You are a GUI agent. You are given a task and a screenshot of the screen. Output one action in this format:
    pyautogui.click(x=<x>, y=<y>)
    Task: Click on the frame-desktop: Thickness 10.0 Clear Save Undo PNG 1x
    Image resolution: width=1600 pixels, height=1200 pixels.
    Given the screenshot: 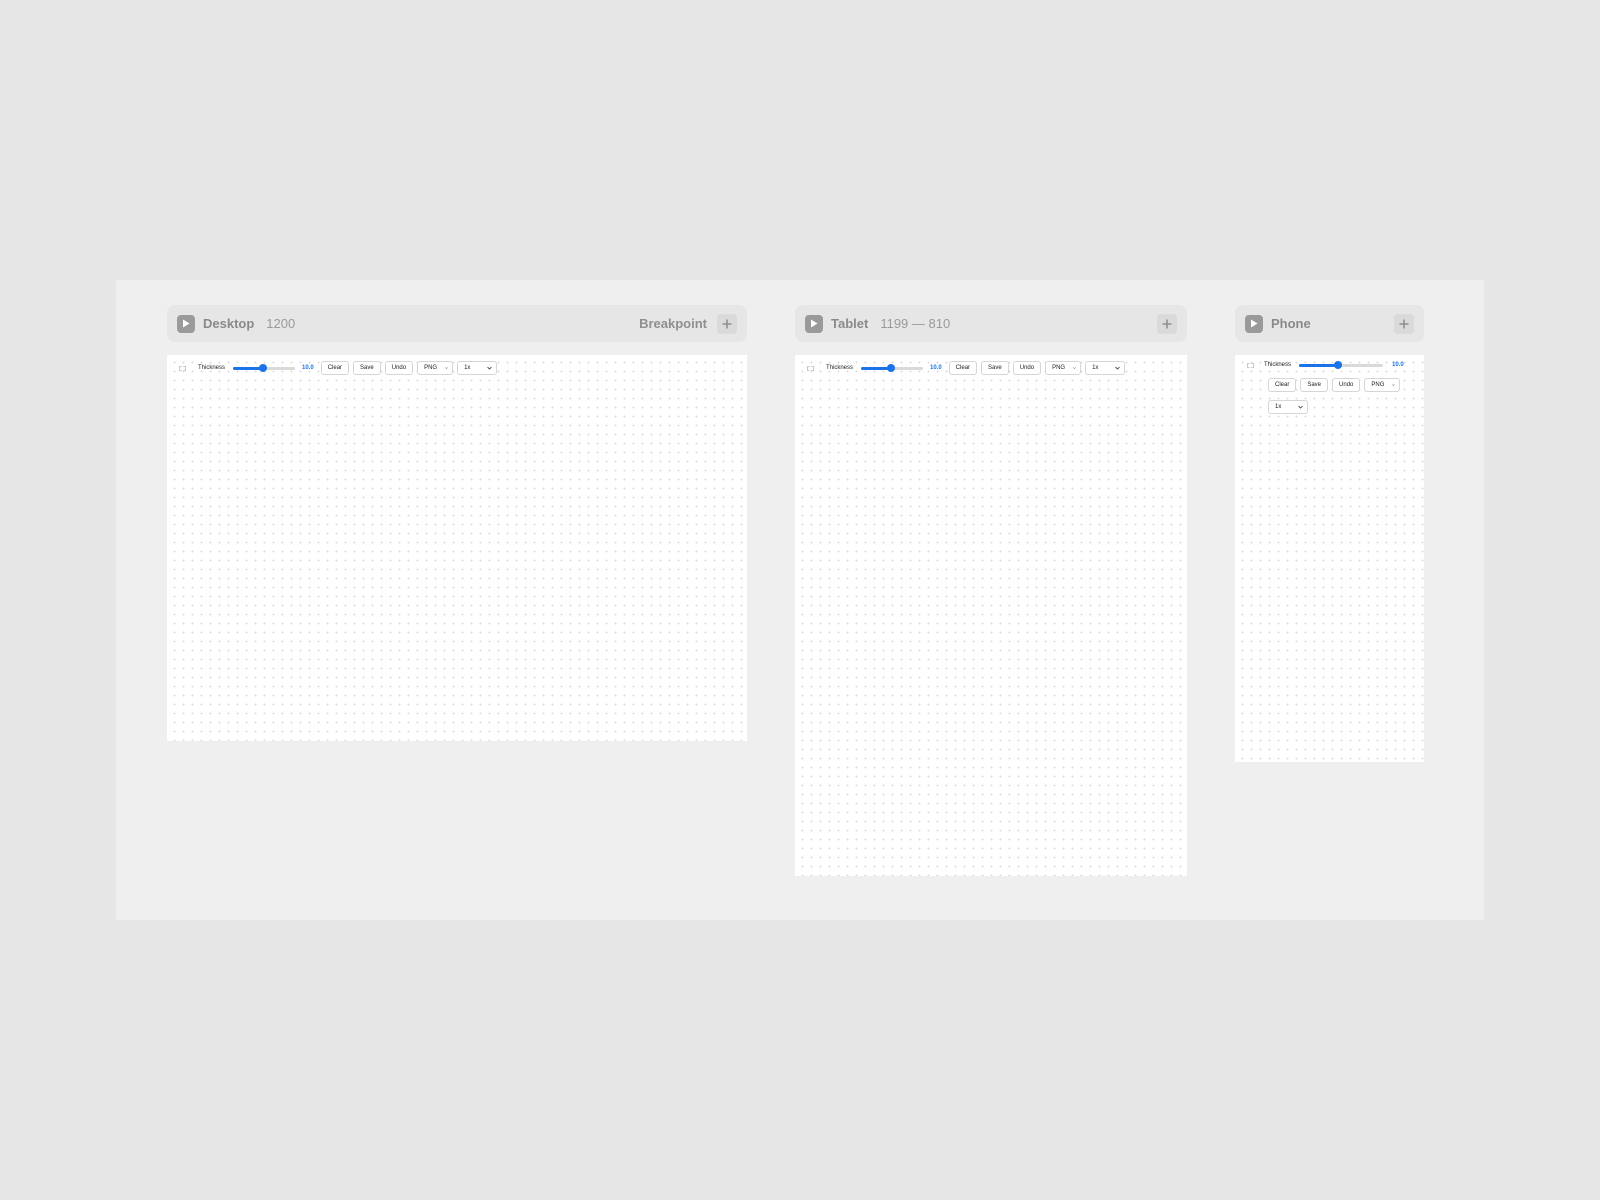 What is the action you would take?
    pyautogui.click(x=457, y=548)
    